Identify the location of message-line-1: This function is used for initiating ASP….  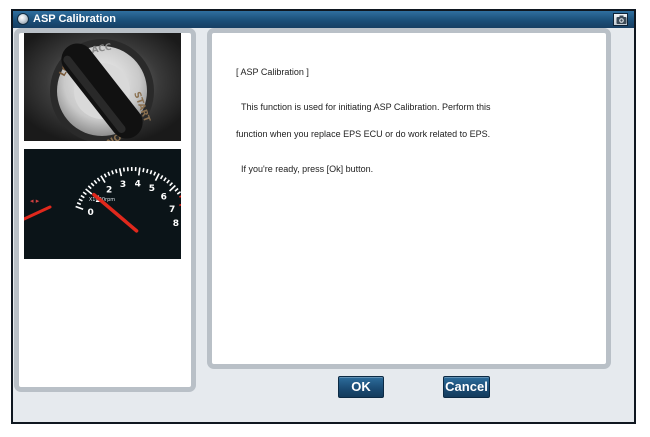
(366, 107).